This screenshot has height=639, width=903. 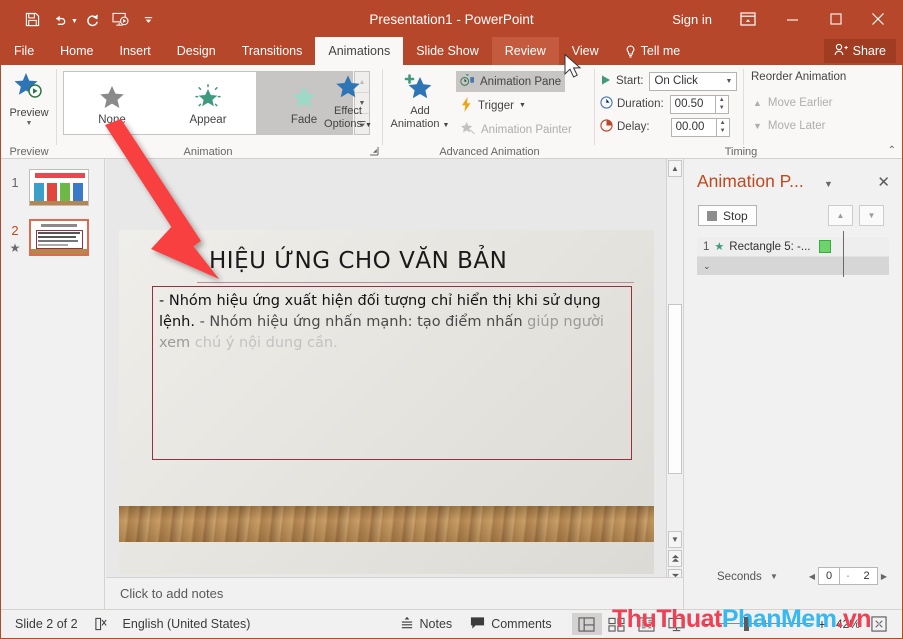 What do you see at coordinates (708, 624) in the screenshot?
I see `zoom-out-icon: −` at bounding box center [708, 624].